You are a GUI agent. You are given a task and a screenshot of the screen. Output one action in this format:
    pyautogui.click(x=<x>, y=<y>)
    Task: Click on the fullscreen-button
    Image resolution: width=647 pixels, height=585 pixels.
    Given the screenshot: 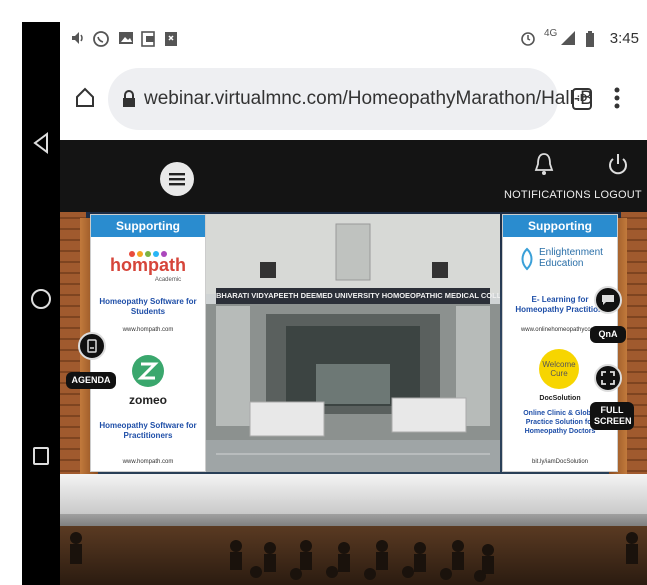 What is the action you would take?
    pyautogui.click(x=608, y=378)
    